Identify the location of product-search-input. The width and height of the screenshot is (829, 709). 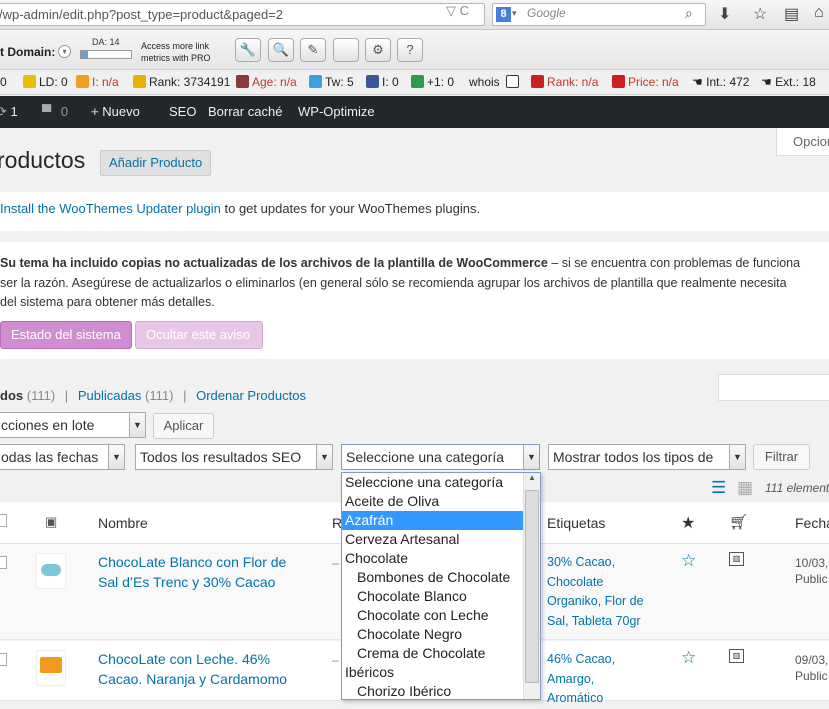
(773, 387).